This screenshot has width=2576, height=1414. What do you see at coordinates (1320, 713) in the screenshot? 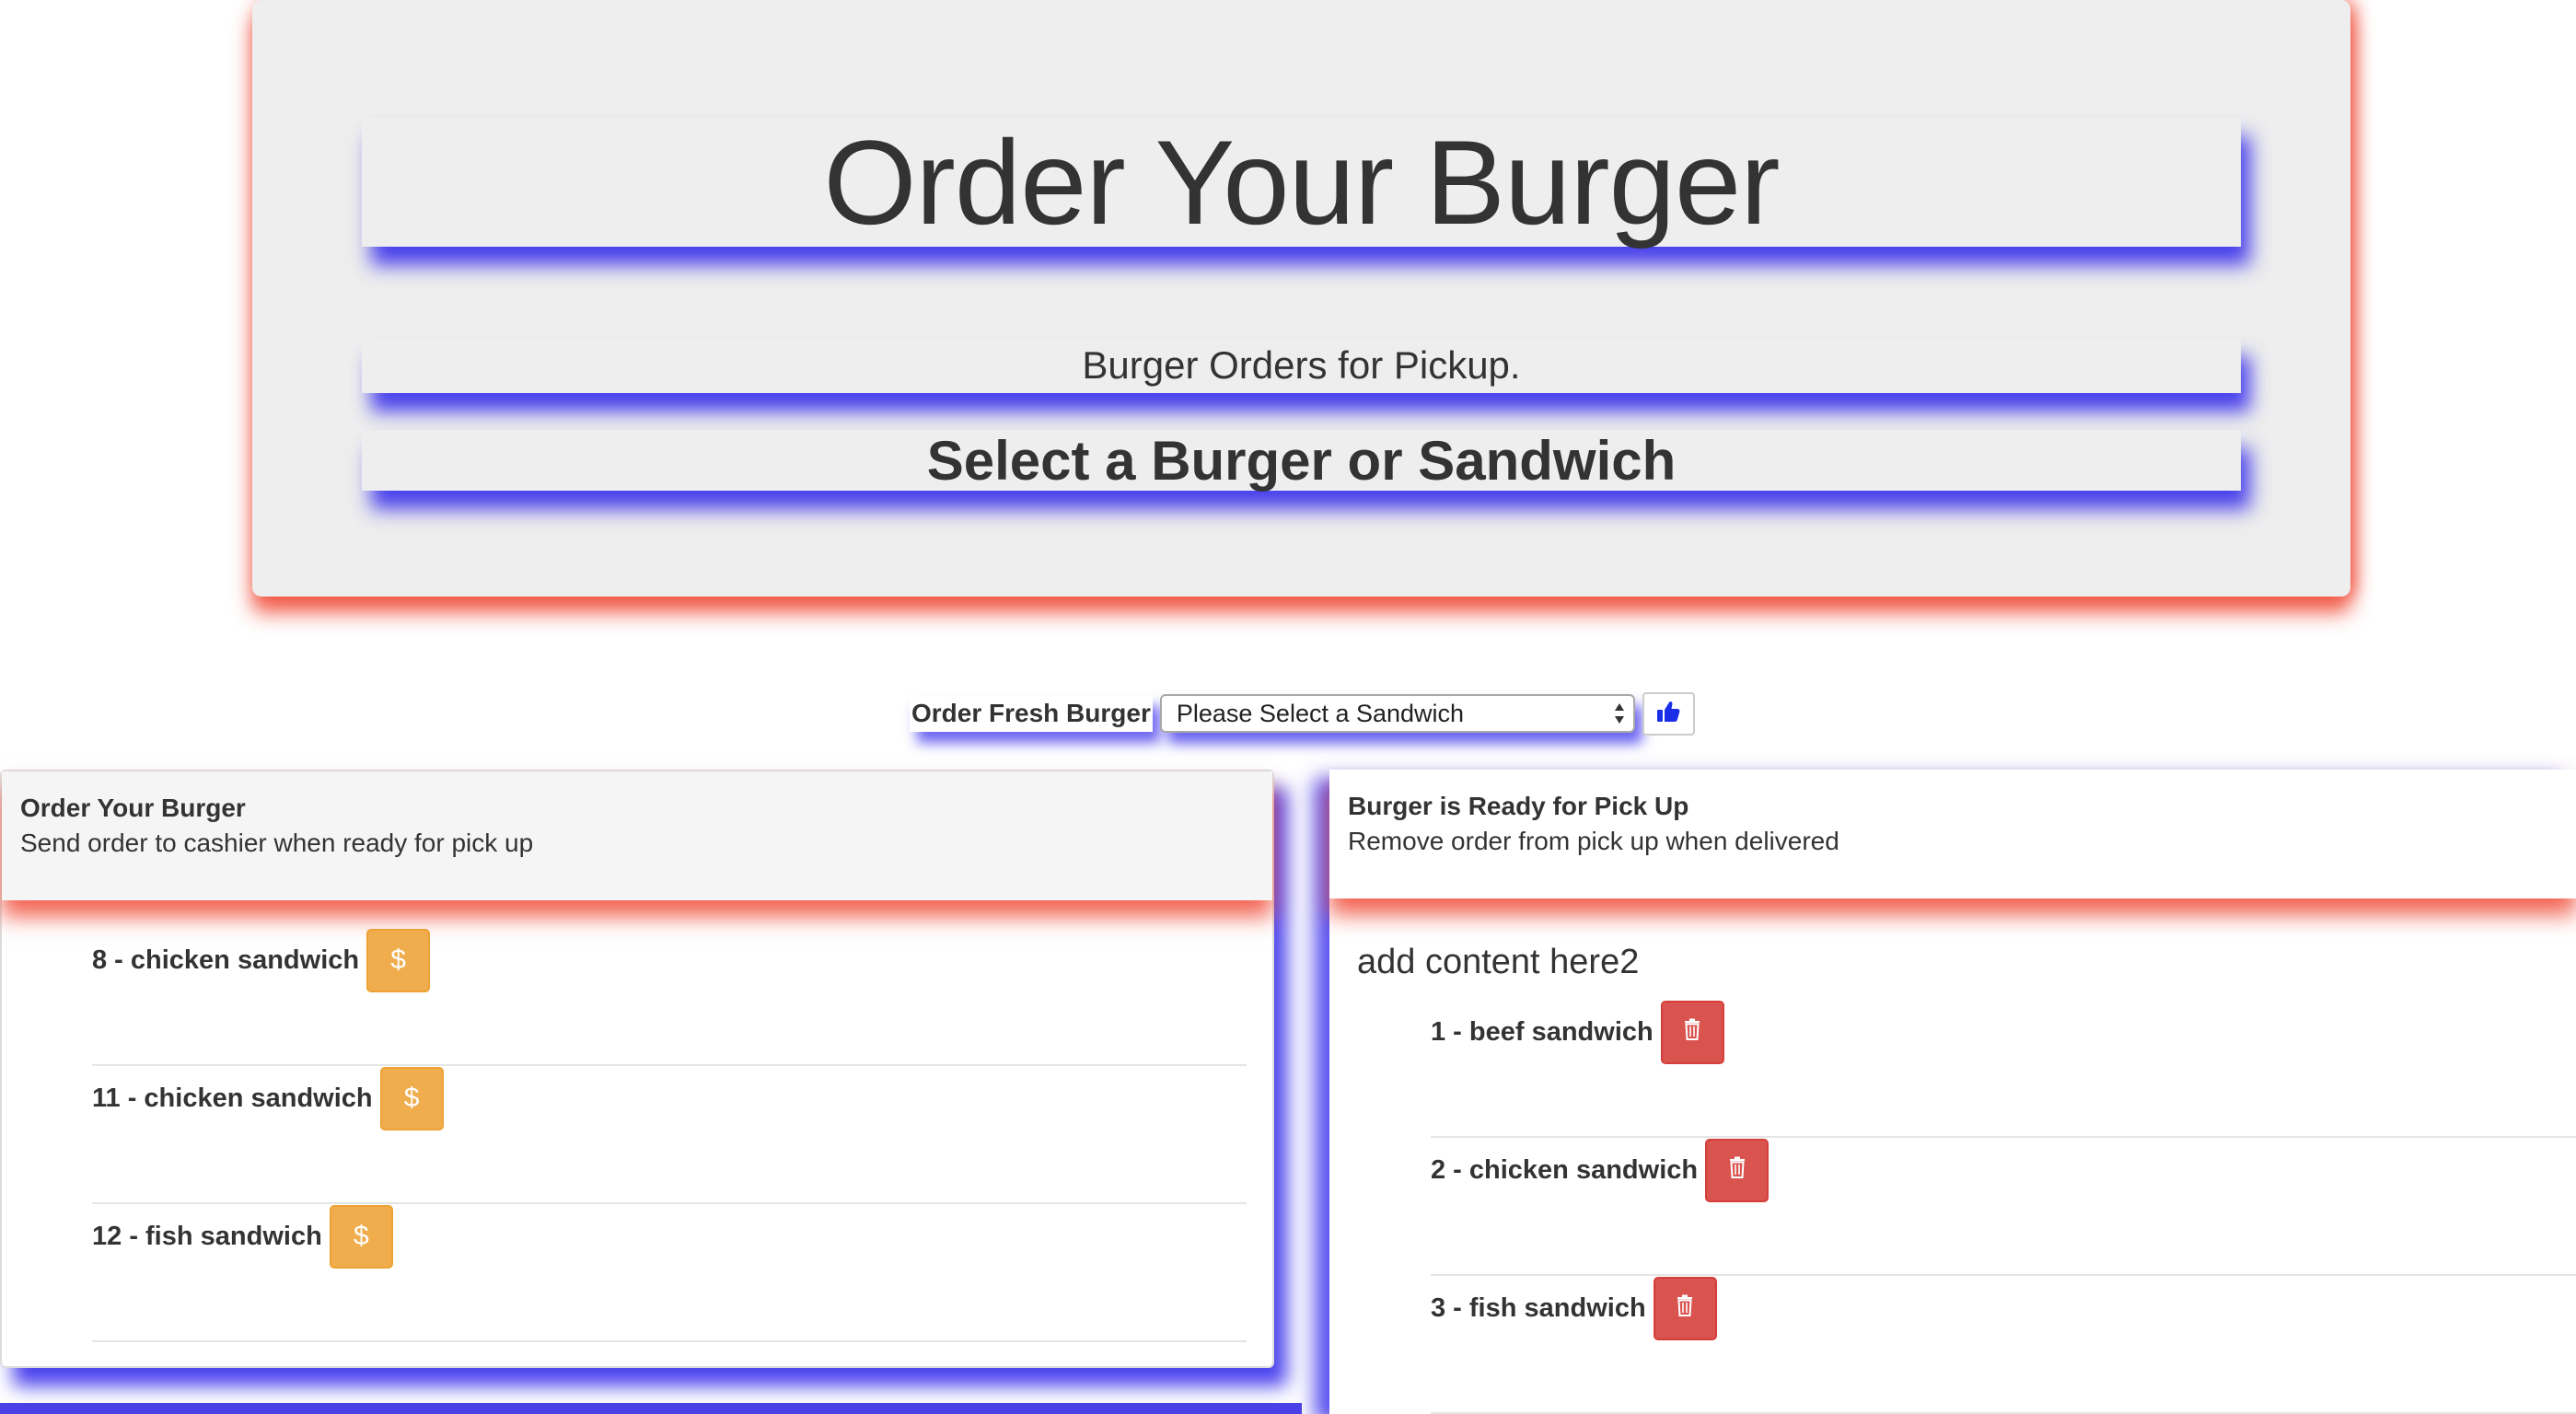
I see `sandwich-select-value: Please Select a Sandwich` at bounding box center [1320, 713].